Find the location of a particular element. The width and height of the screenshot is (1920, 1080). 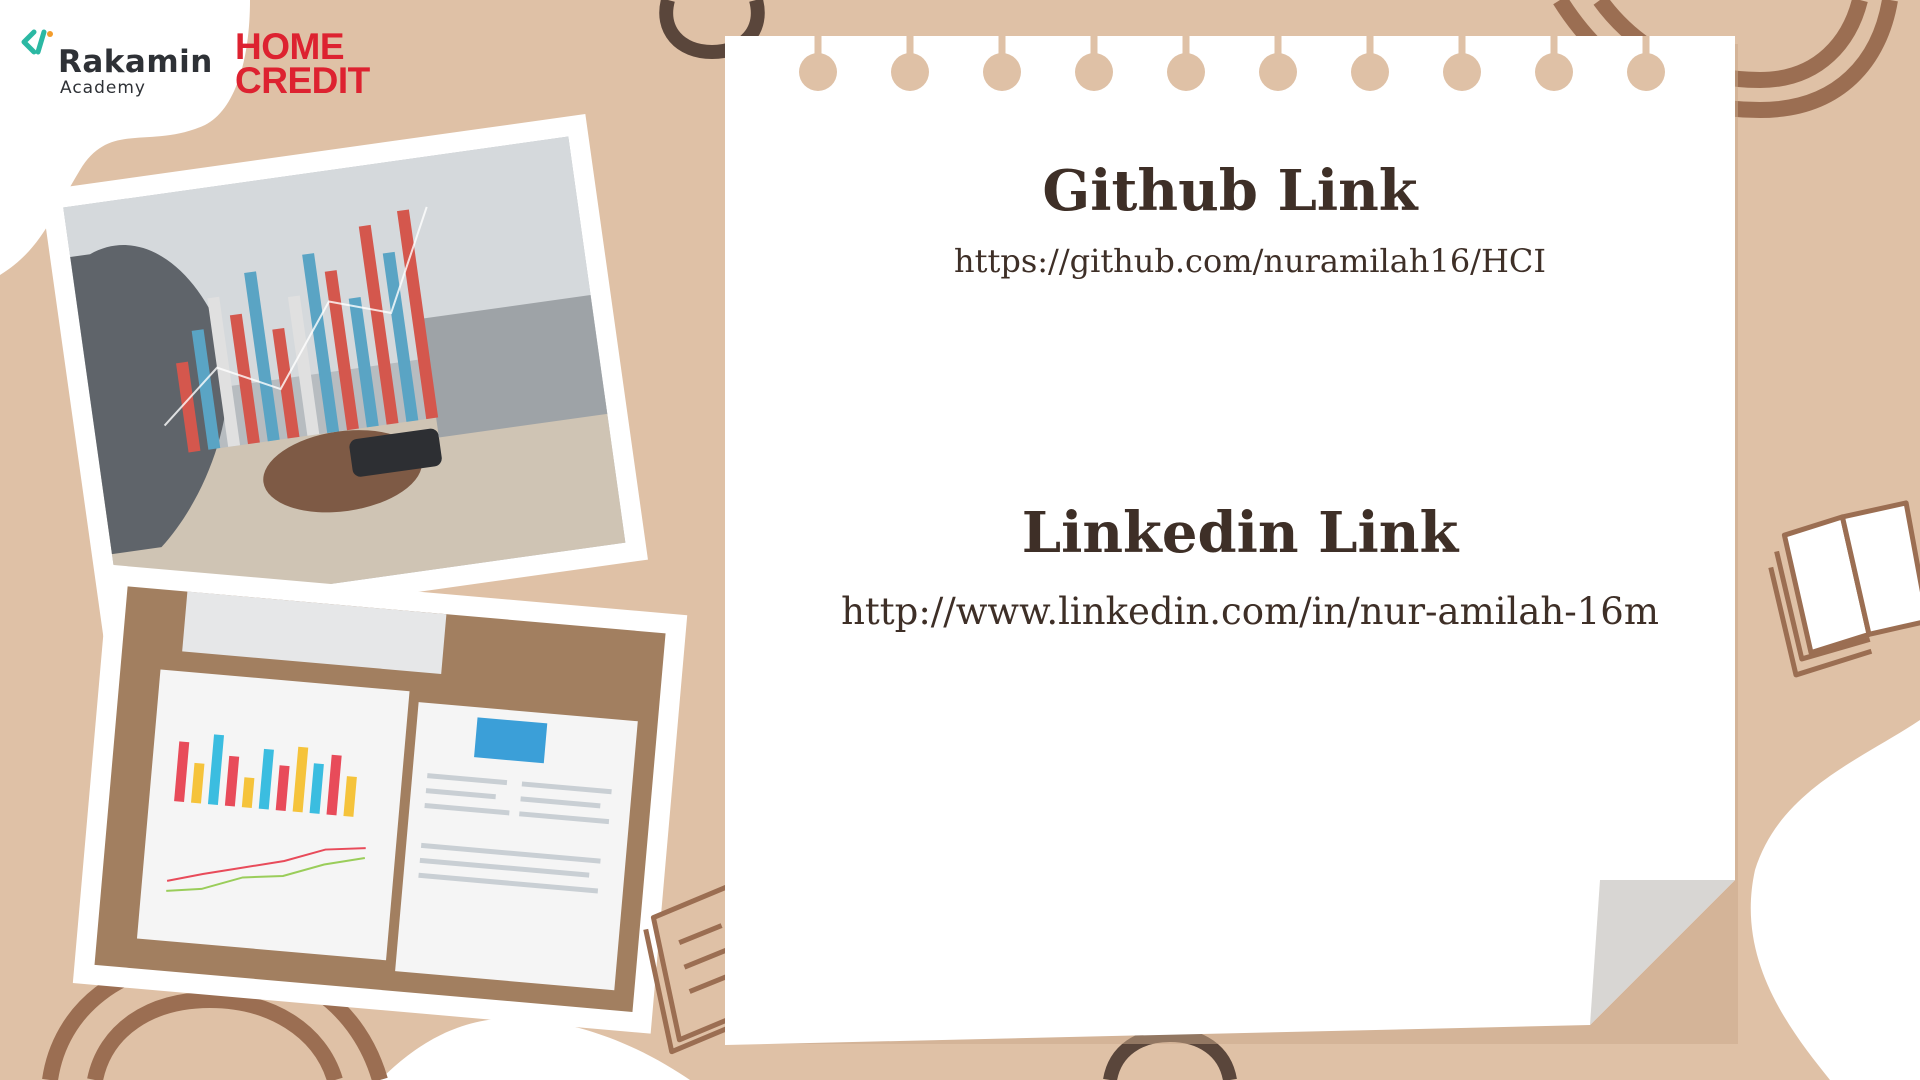

open-book-illustration-right is located at coordinates (1844, 589).